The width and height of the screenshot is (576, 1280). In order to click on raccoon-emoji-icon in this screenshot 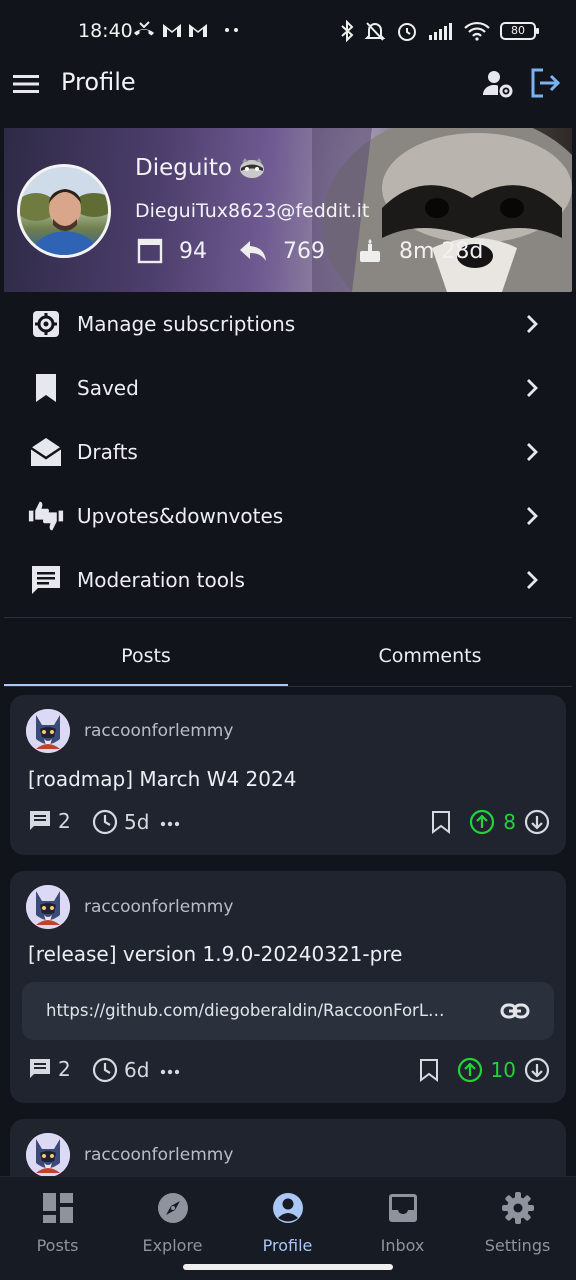, I will do `click(251, 168)`.